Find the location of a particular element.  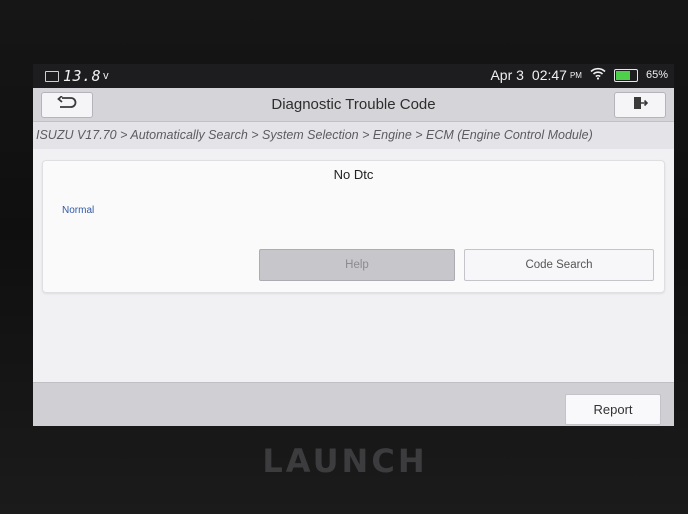

code-search-button: Code Search is located at coordinates (559, 265).